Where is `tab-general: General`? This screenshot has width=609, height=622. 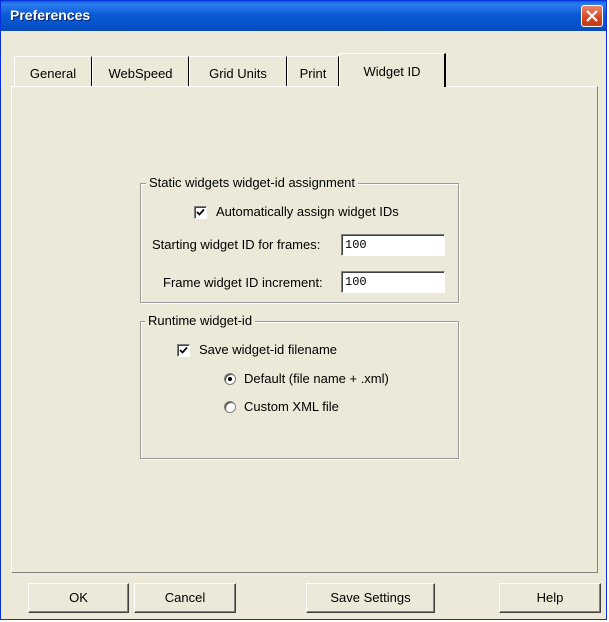
tab-general: General is located at coordinates (53, 71).